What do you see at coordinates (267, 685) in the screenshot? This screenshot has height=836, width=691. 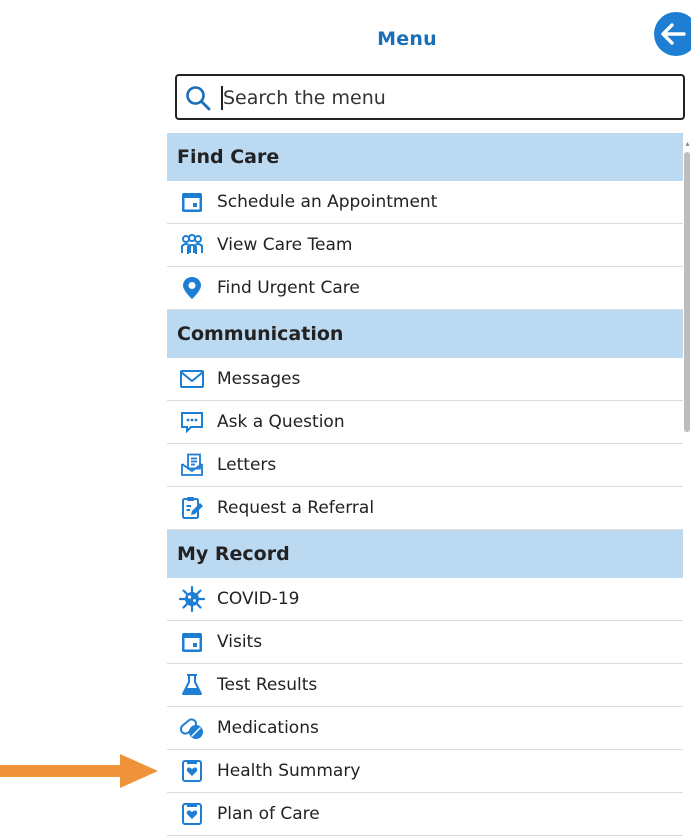 I see `menu-item-label: Test Results` at bounding box center [267, 685].